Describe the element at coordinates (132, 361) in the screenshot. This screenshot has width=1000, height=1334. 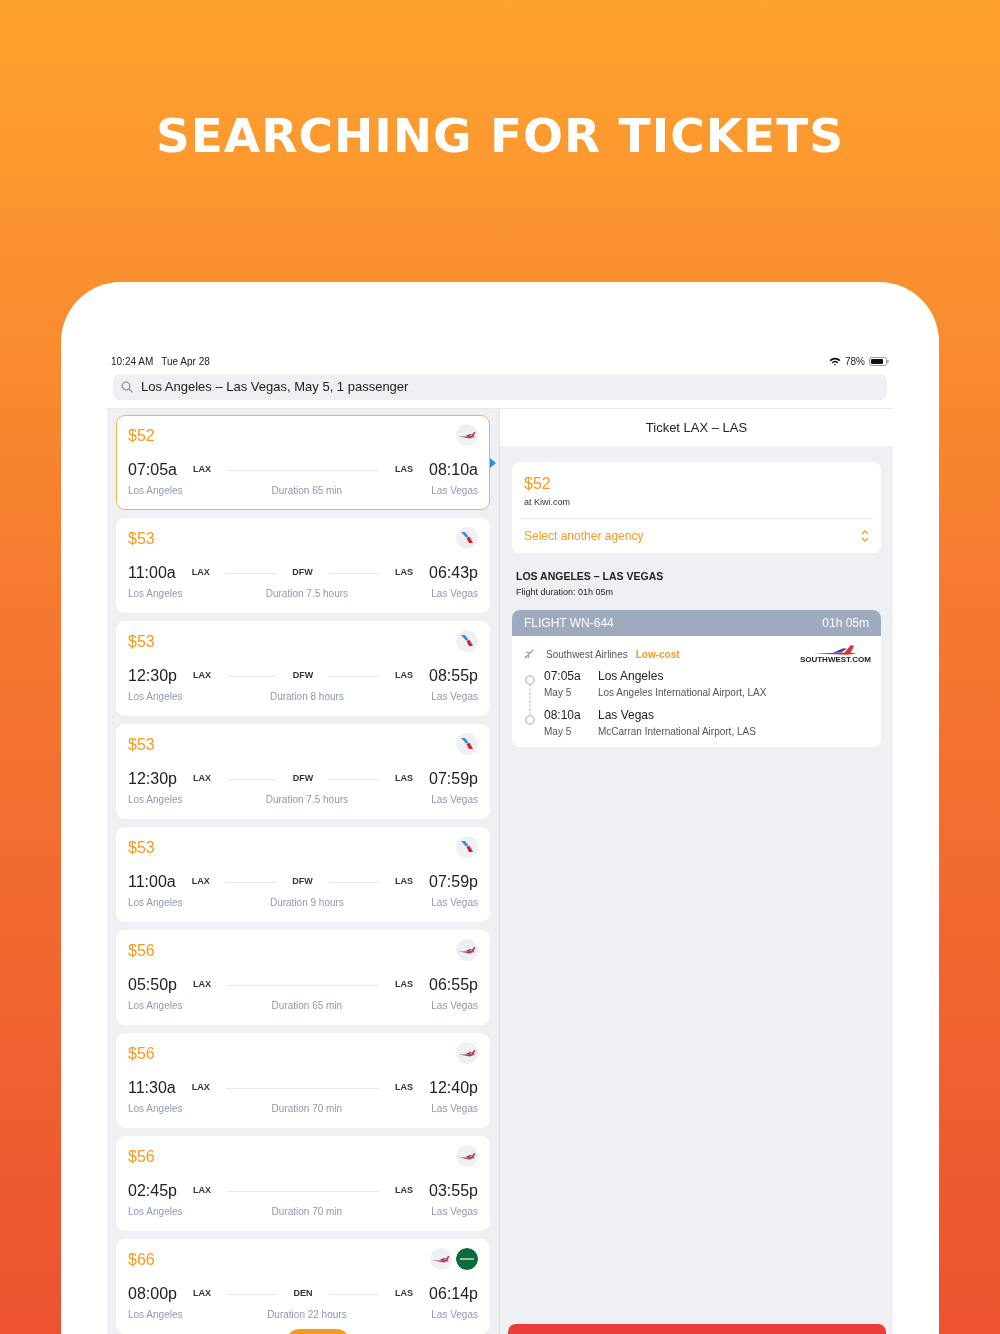
I see `status-time: 10:24 AM` at that location.